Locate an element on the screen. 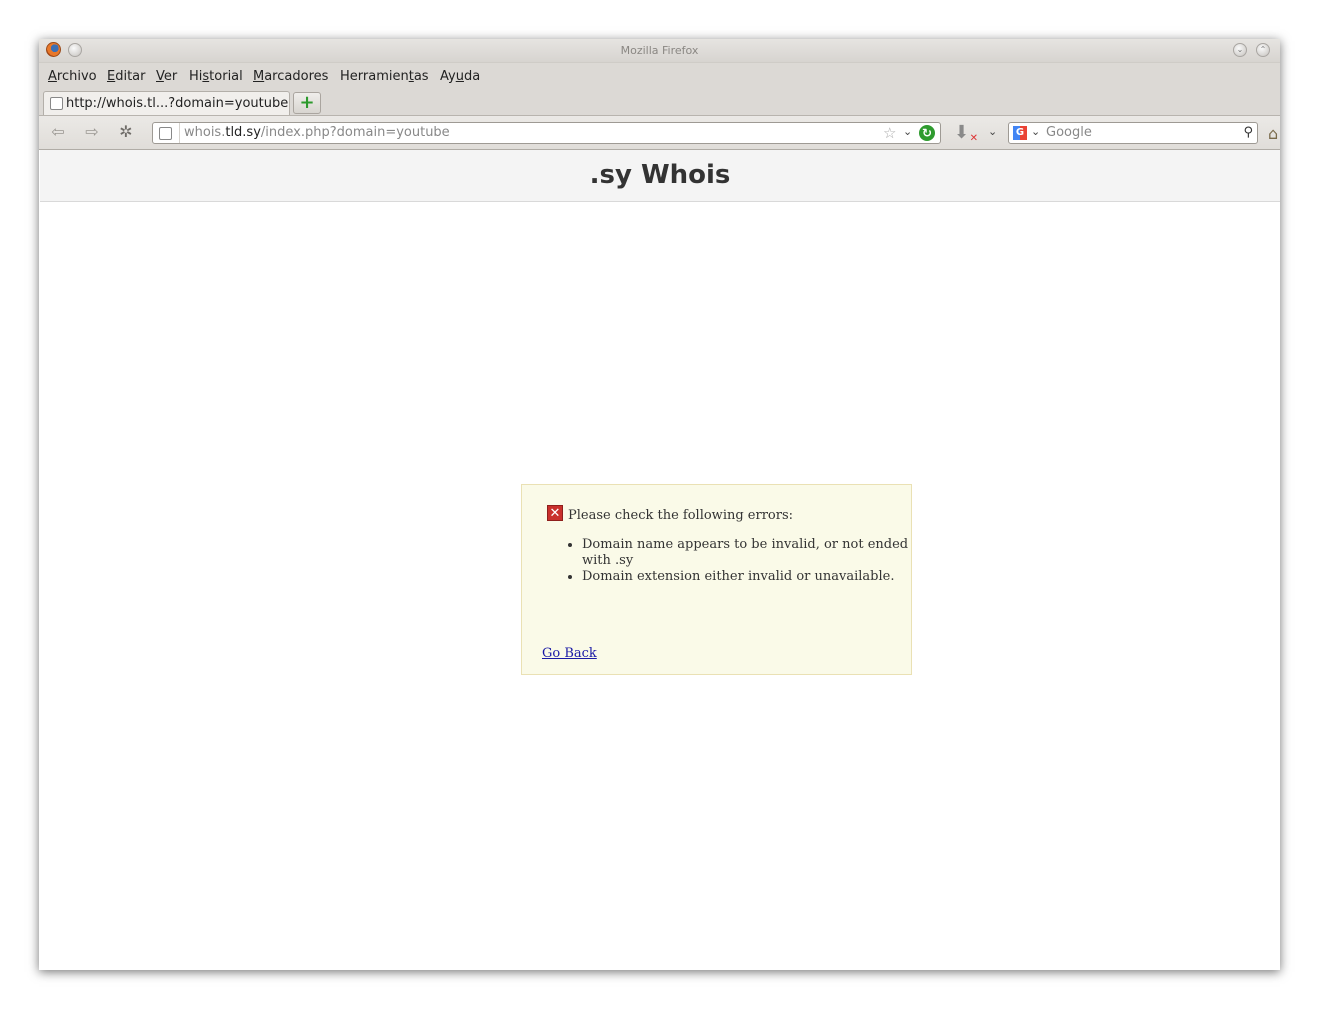 Image resolution: width=1342 pixels, height=1011 pixels. tab-whois: http://whois.tl...?domain=youtube is located at coordinates (166, 103).